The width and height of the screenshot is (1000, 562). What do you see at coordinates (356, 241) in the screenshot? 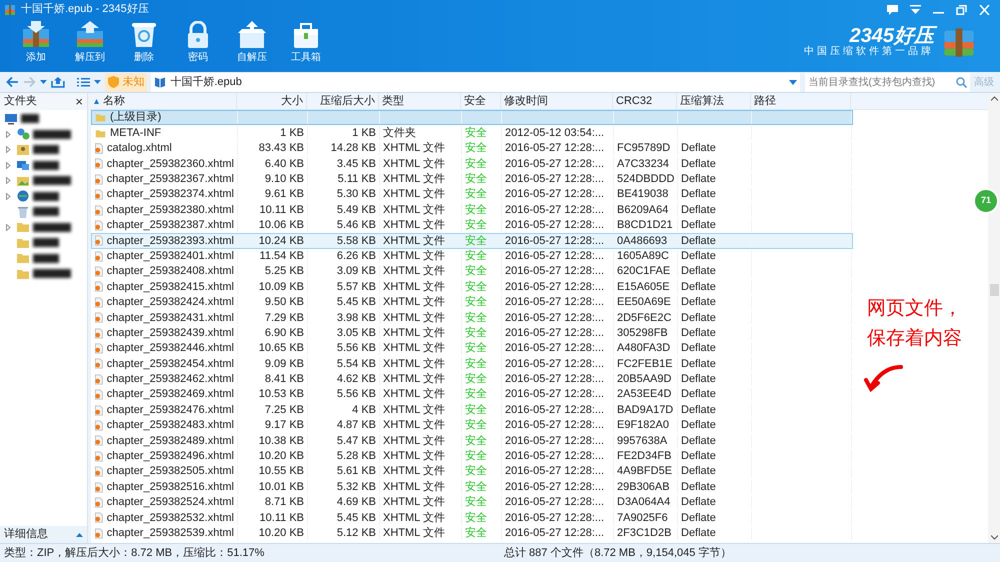
I see `packed-size-cell: 5.58 KB` at bounding box center [356, 241].